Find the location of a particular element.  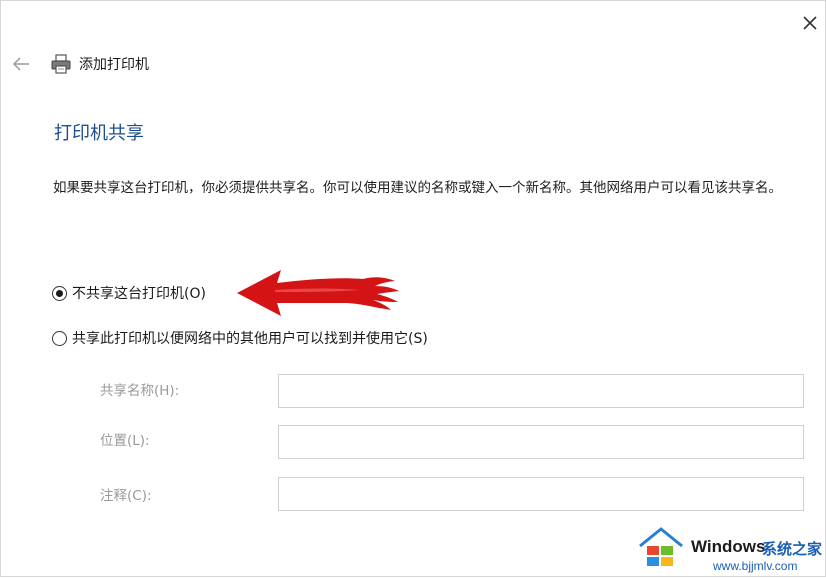

back-arrow-icon is located at coordinates (21, 64).